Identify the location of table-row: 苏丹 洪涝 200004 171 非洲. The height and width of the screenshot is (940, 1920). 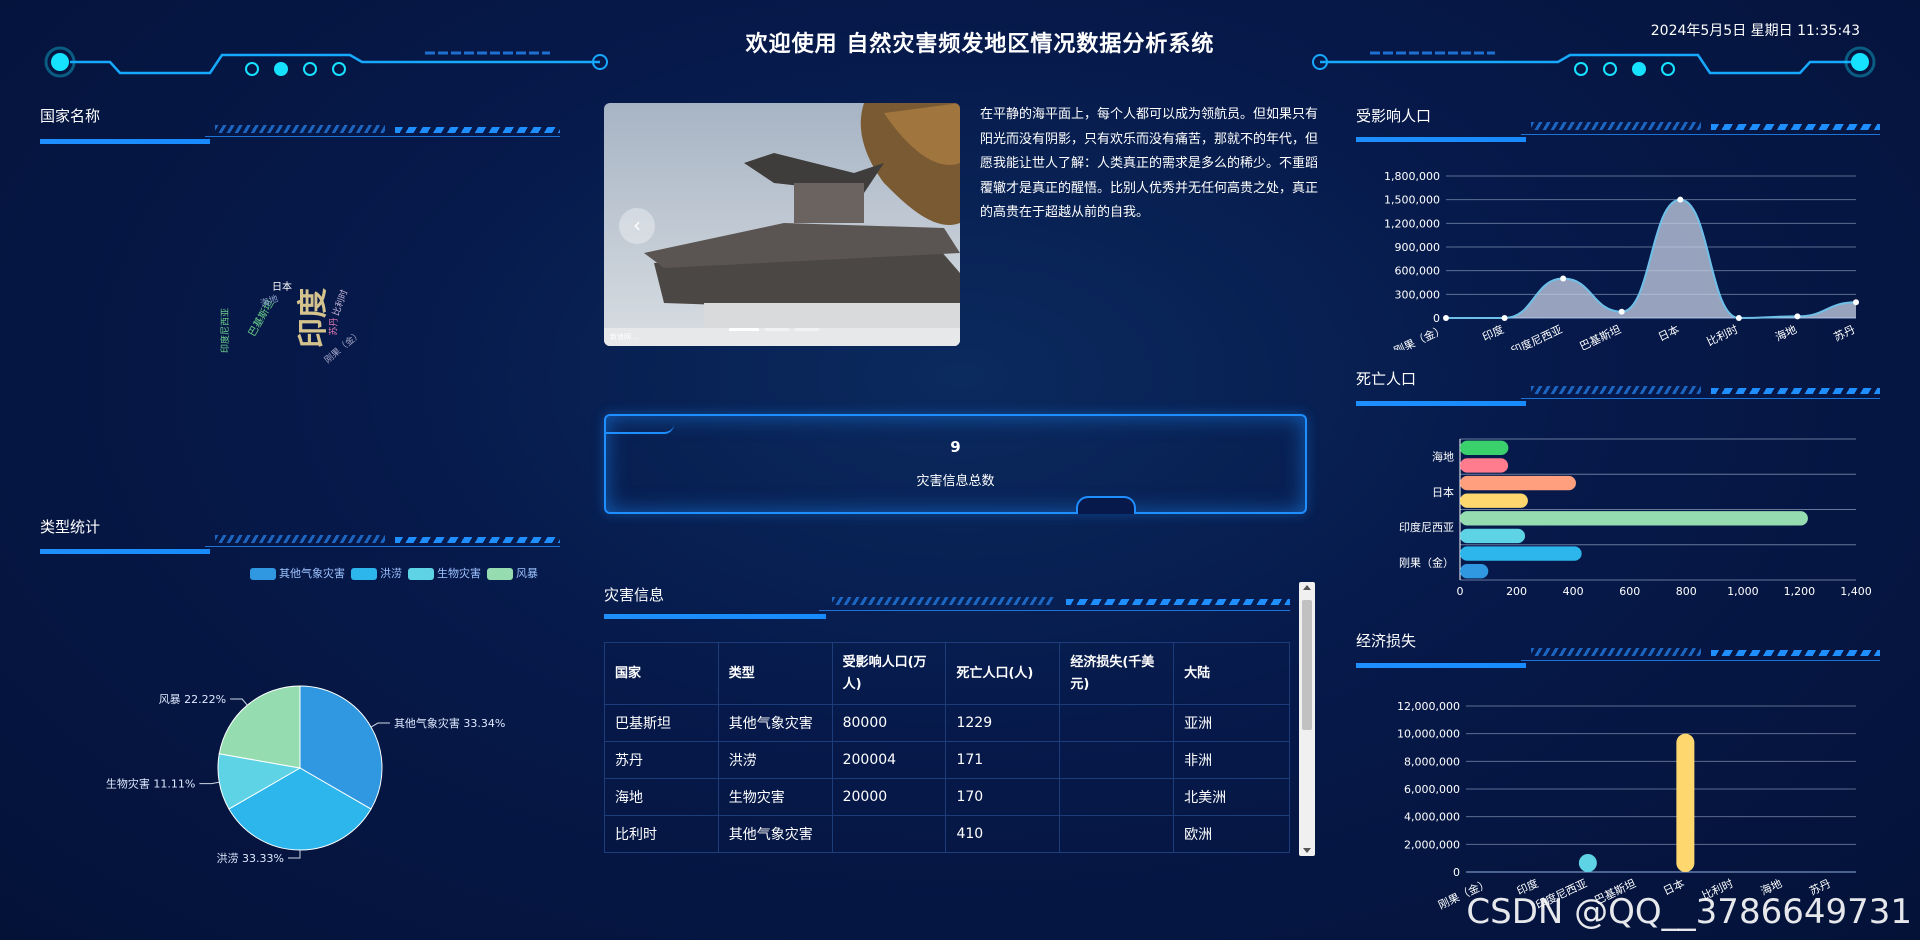
(947, 760).